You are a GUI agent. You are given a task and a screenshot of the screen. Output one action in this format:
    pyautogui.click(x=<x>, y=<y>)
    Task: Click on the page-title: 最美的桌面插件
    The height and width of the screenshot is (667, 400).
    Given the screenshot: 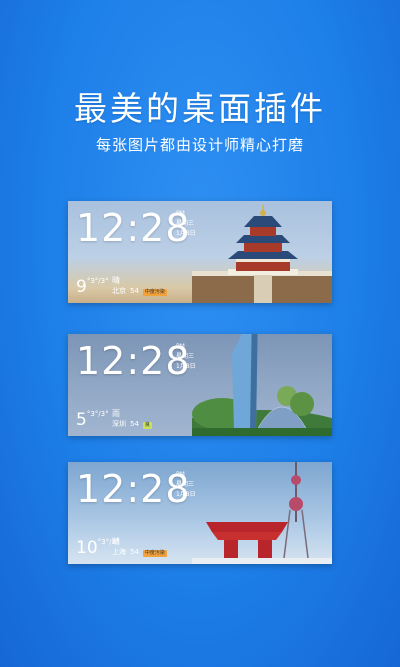 What is the action you would take?
    pyautogui.click(x=200, y=108)
    